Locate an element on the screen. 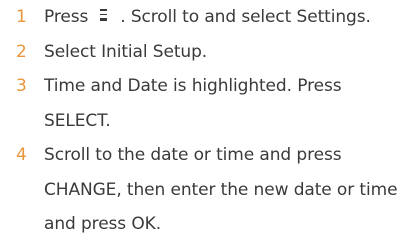  step-2: 2 Select Initial Setup. is located at coordinates (201, 52).